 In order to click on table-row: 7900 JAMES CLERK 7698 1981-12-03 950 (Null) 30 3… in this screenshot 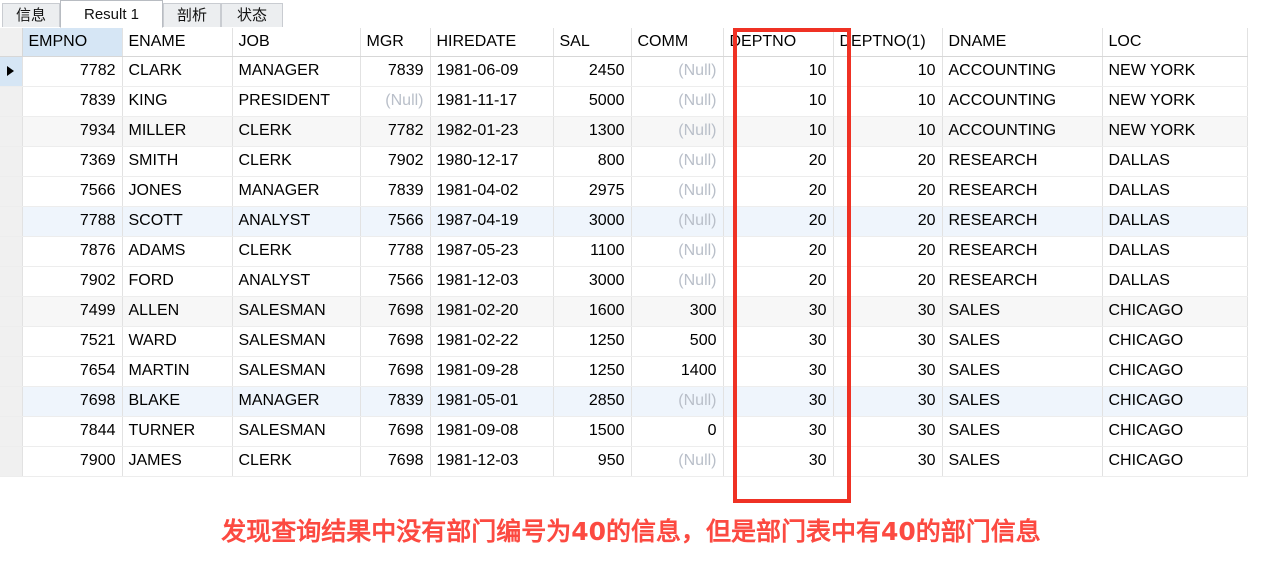, I will do `click(624, 461)`.